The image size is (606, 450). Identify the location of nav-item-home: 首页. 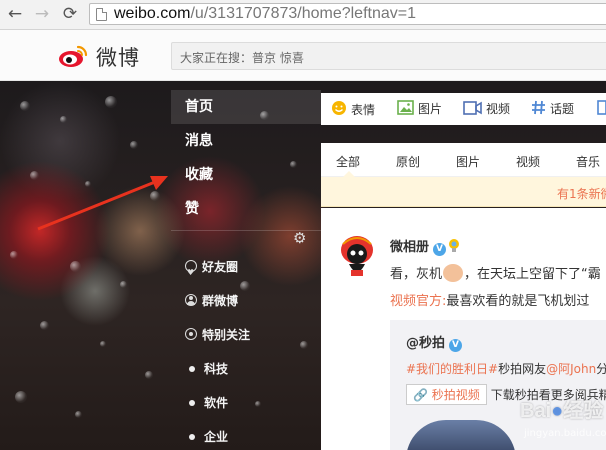
(246, 107).